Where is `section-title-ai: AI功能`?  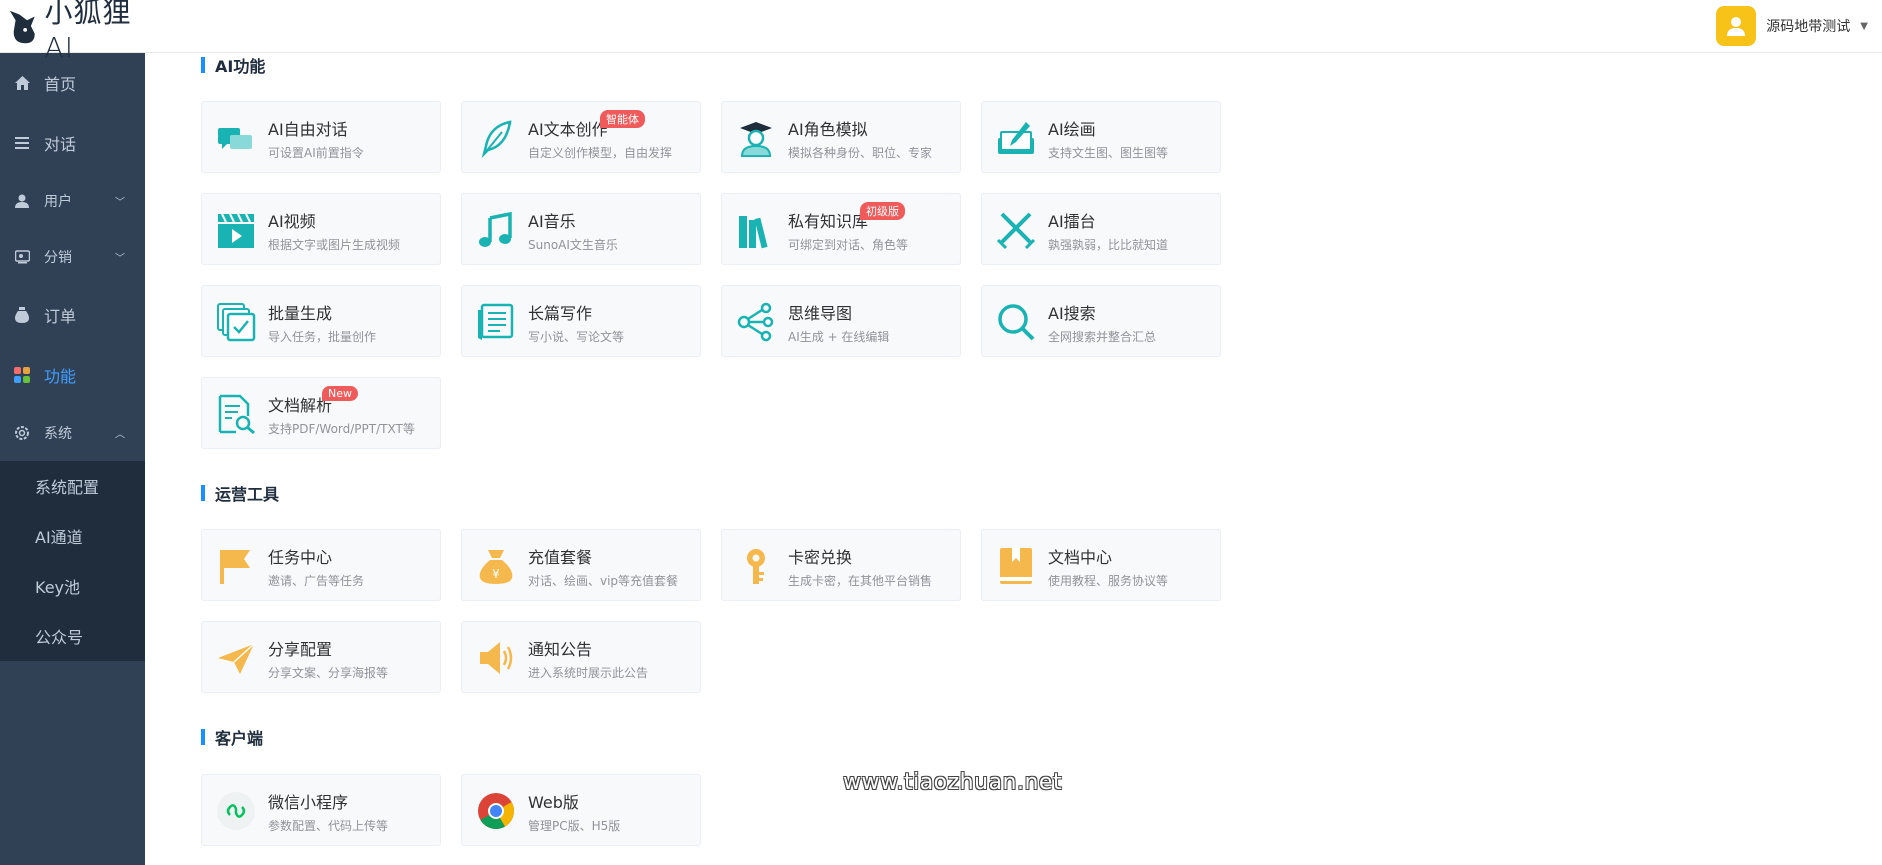
section-title-ai: AI功能 is located at coordinates (233, 65).